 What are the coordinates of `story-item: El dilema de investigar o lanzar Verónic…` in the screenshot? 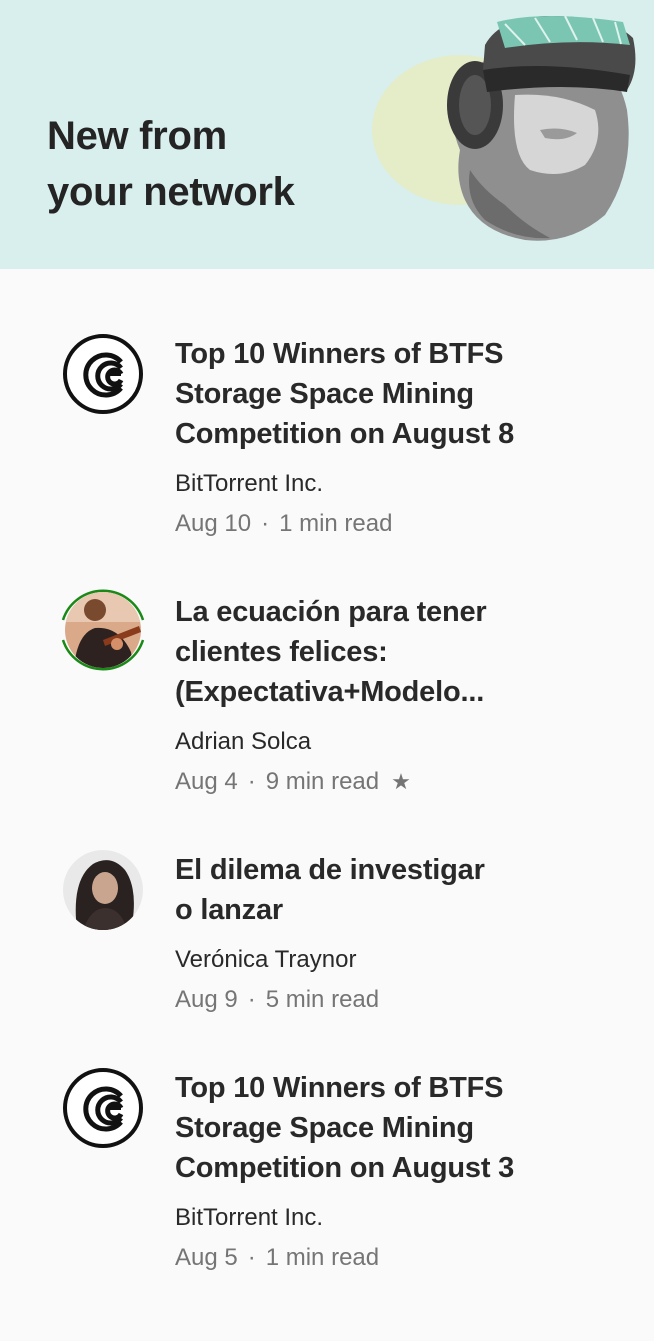 It's located at (327, 938).